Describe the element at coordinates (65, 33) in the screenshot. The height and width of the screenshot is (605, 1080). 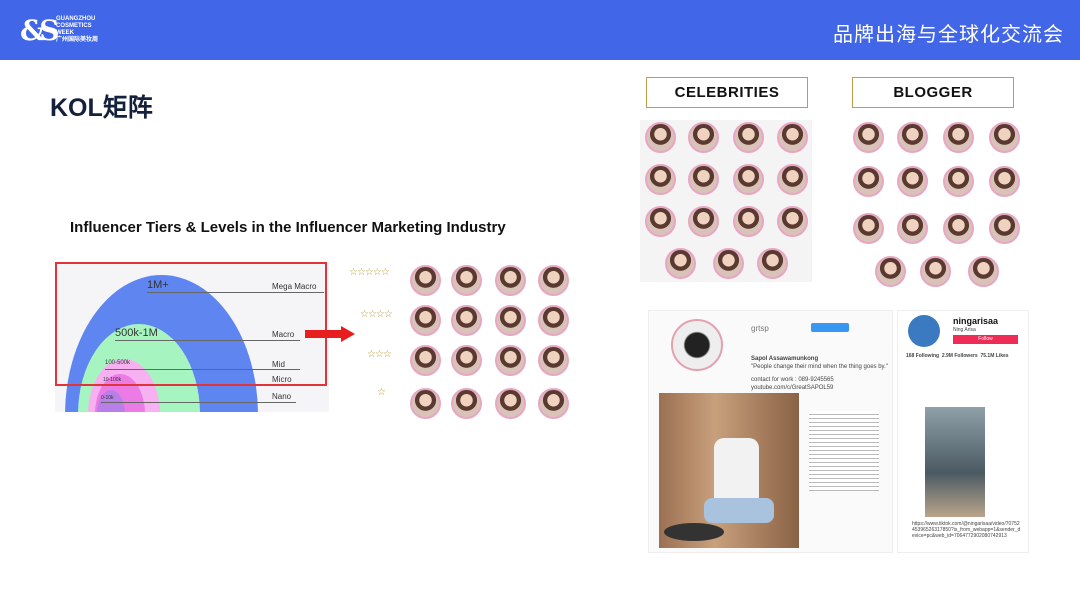
I see `logo-line: WEEK` at that location.